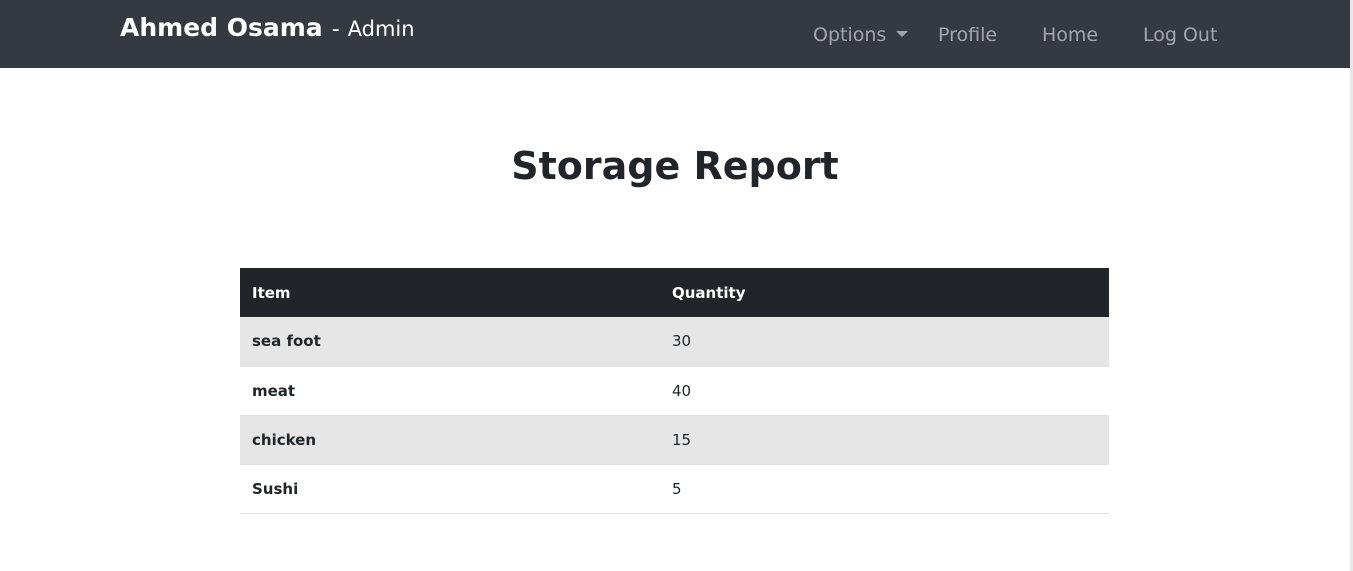 This screenshot has width=1353, height=571. Describe the element at coordinates (967, 35) in the screenshot. I see `nav-link-profile: Profile` at that location.